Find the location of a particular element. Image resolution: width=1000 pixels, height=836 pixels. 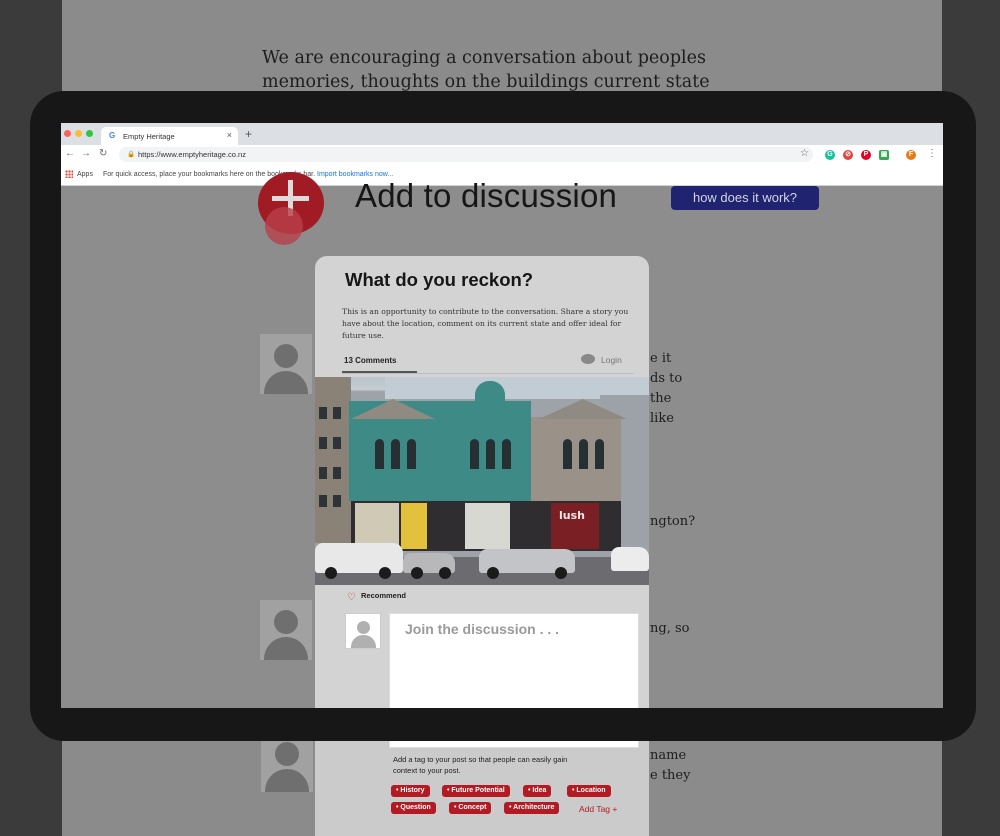

extension-glyph: F is located at coordinates (911, 154).